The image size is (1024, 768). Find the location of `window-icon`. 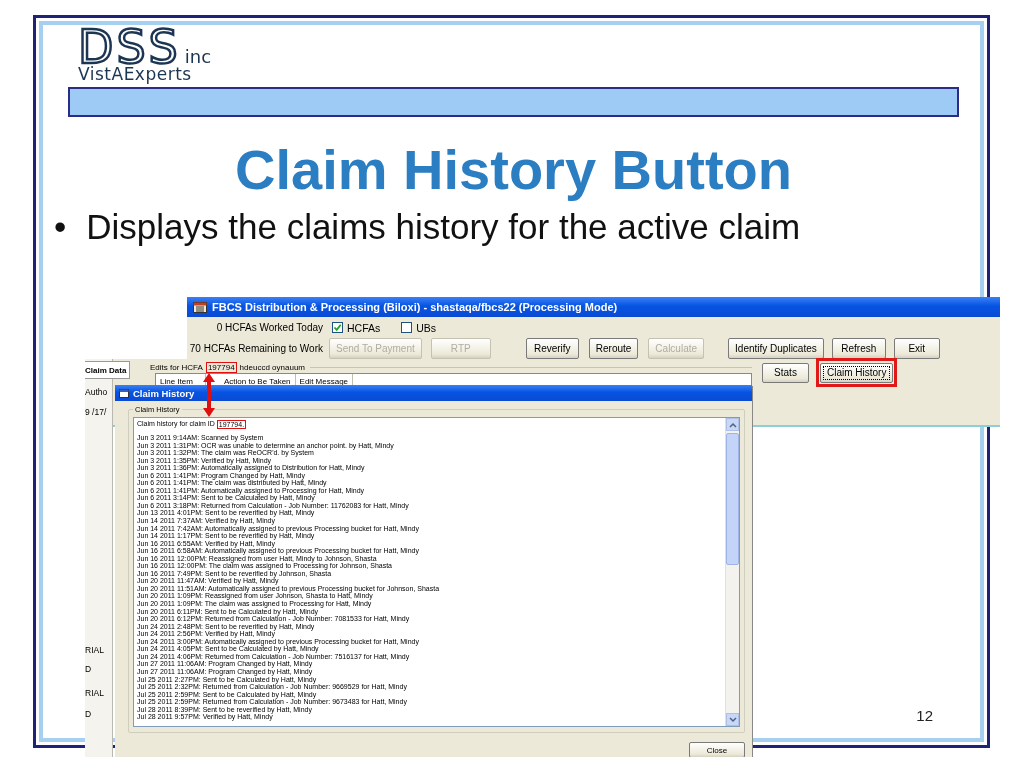

window-icon is located at coordinates (124, 393).